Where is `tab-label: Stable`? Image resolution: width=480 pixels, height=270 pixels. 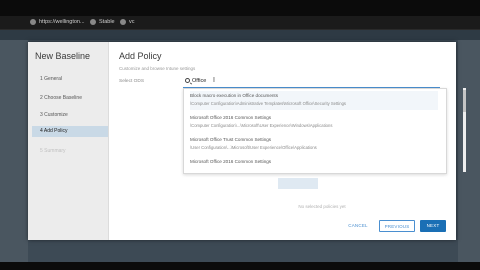 tab-label: Stable is located at coordinates (107, 22).